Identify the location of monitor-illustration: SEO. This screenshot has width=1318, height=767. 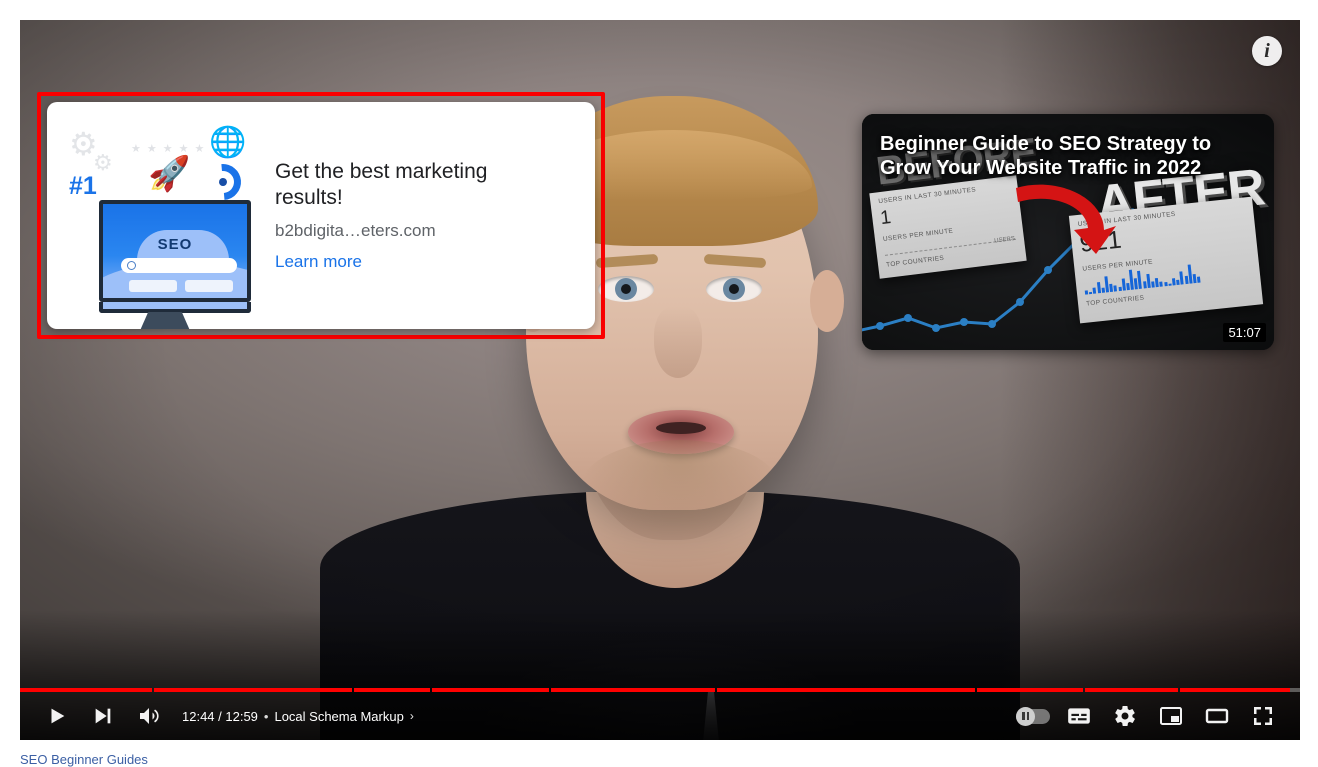
(175, 251).